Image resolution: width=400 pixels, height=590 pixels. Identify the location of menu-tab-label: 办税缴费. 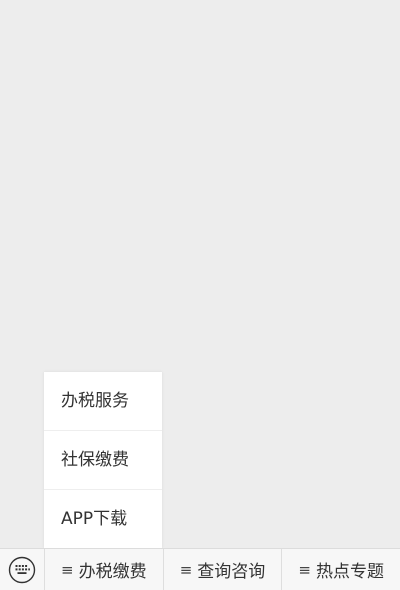
(112, 572).